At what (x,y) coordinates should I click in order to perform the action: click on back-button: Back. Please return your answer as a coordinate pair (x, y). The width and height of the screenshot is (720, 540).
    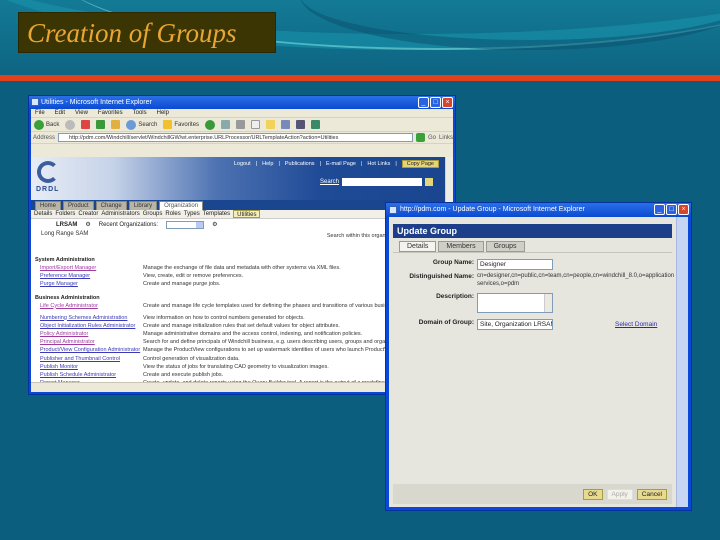
    Looking at the image, I should click on (46, 124).